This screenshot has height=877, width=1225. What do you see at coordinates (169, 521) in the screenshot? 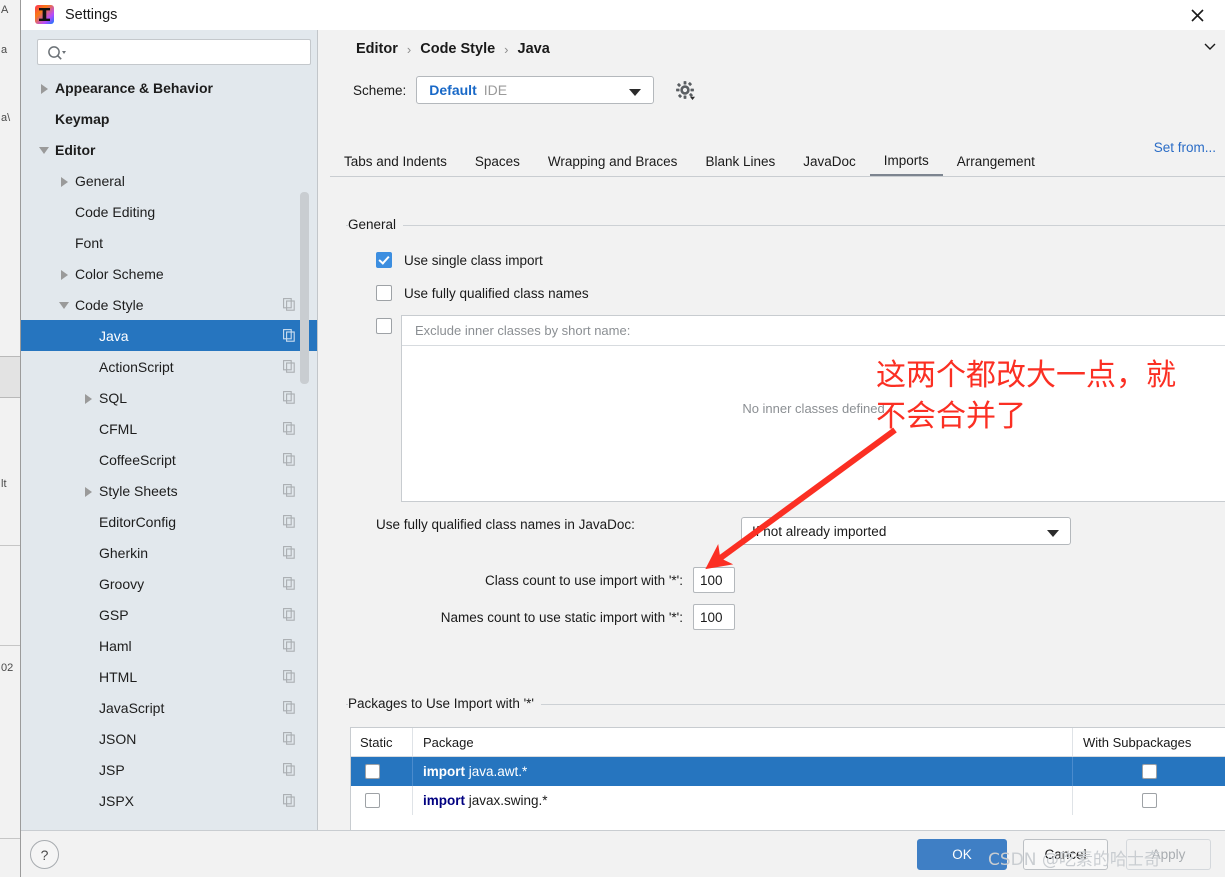
I see `sidebar-item-editorconfig: EditorConfig` at bounding box center [169, 521].